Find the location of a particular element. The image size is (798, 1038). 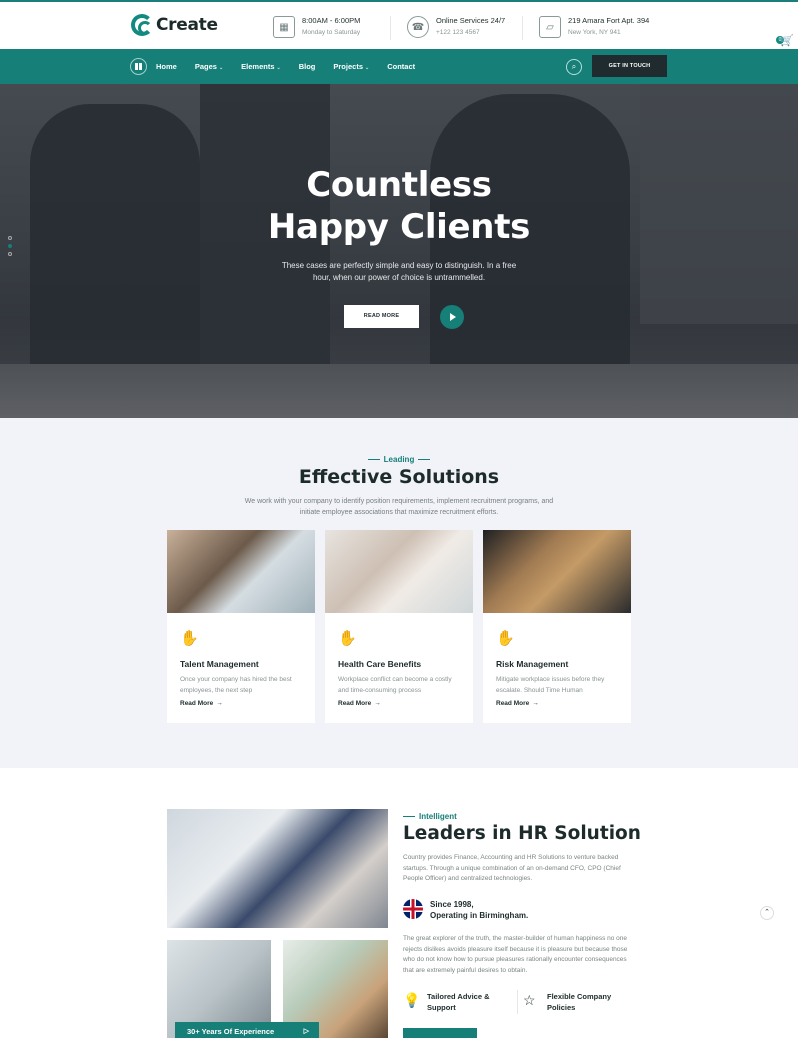

hr-eyebrow: Intelligent is located at coordinates (430, 816).